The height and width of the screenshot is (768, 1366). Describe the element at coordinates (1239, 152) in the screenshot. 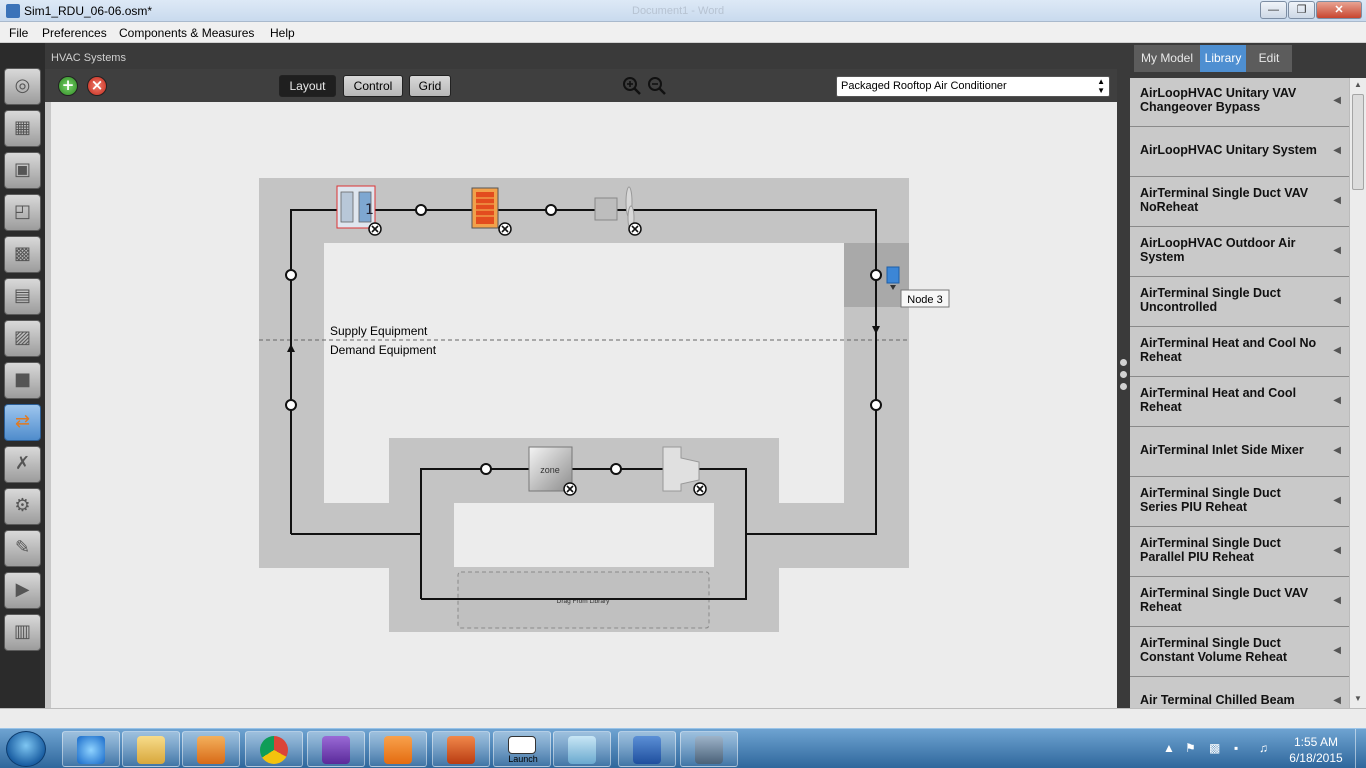

I see `list-item: AirLoopHVAC Unitary System ◀` at that location.